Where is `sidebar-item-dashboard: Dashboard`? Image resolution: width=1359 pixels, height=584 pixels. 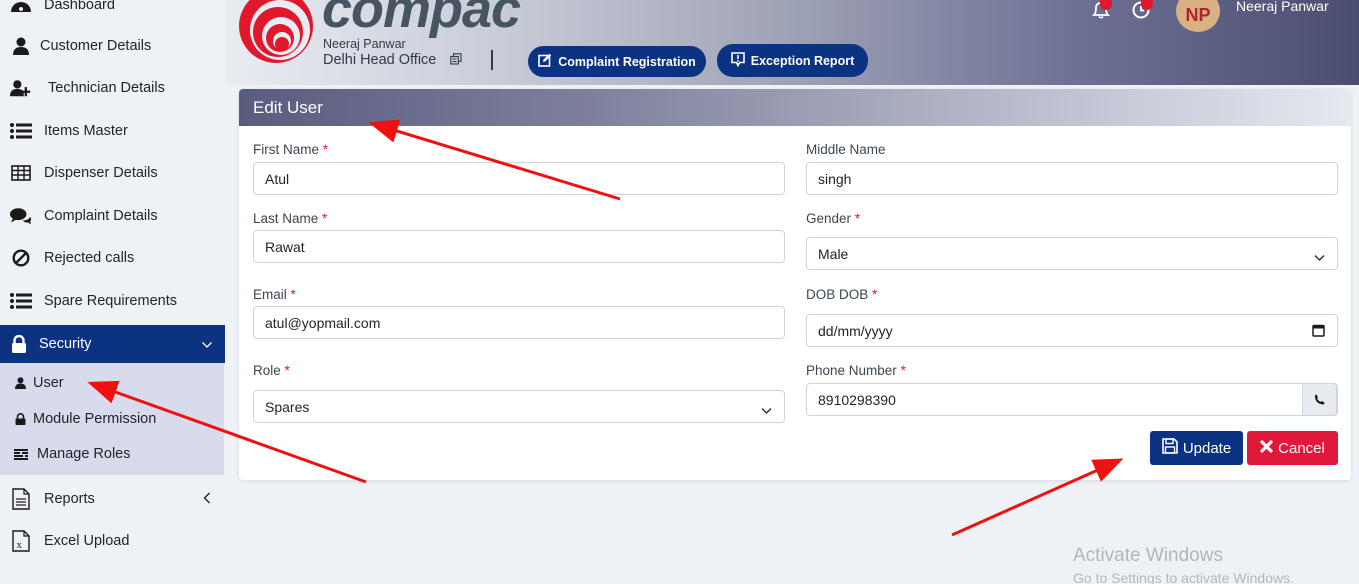
sidebar-item-dashboard: Dashboard is located at coordinates (112, 13).